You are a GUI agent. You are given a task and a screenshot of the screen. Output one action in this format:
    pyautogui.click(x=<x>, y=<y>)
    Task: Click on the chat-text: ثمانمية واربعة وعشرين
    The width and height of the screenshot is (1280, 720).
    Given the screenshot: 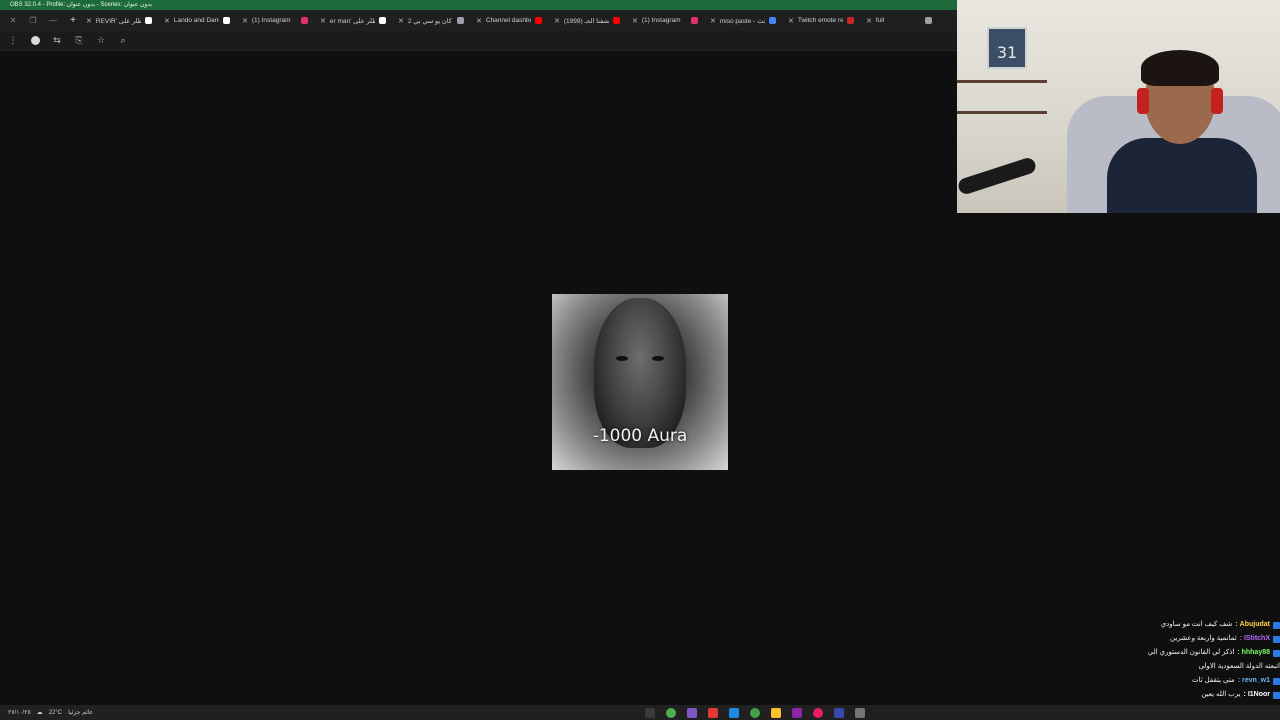 What is the action you would take?
    pyautogui.click(x=1203, y=638)
    